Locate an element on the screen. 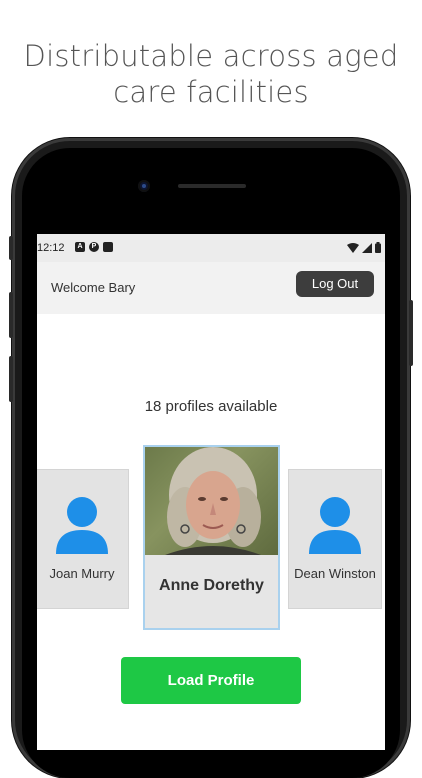 Image resolution: width=422 pixels, height=778 pixels. profile-name: Dean Winston is located at coordinates (335, 573).